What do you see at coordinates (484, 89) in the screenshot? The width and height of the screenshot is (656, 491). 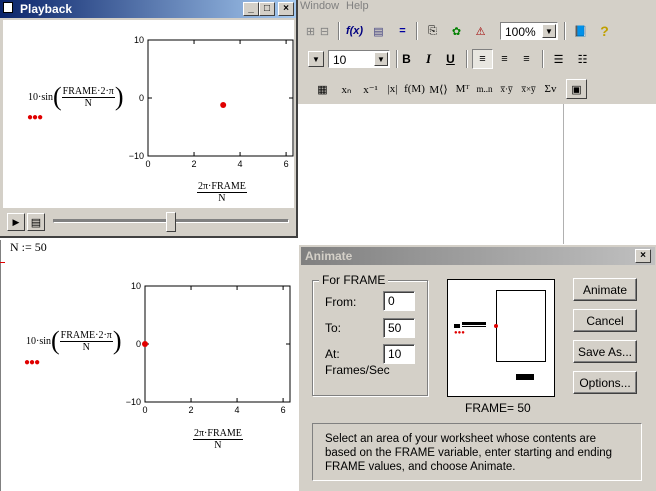 I see `range-button: m..n` at bounding box center [484, 89].